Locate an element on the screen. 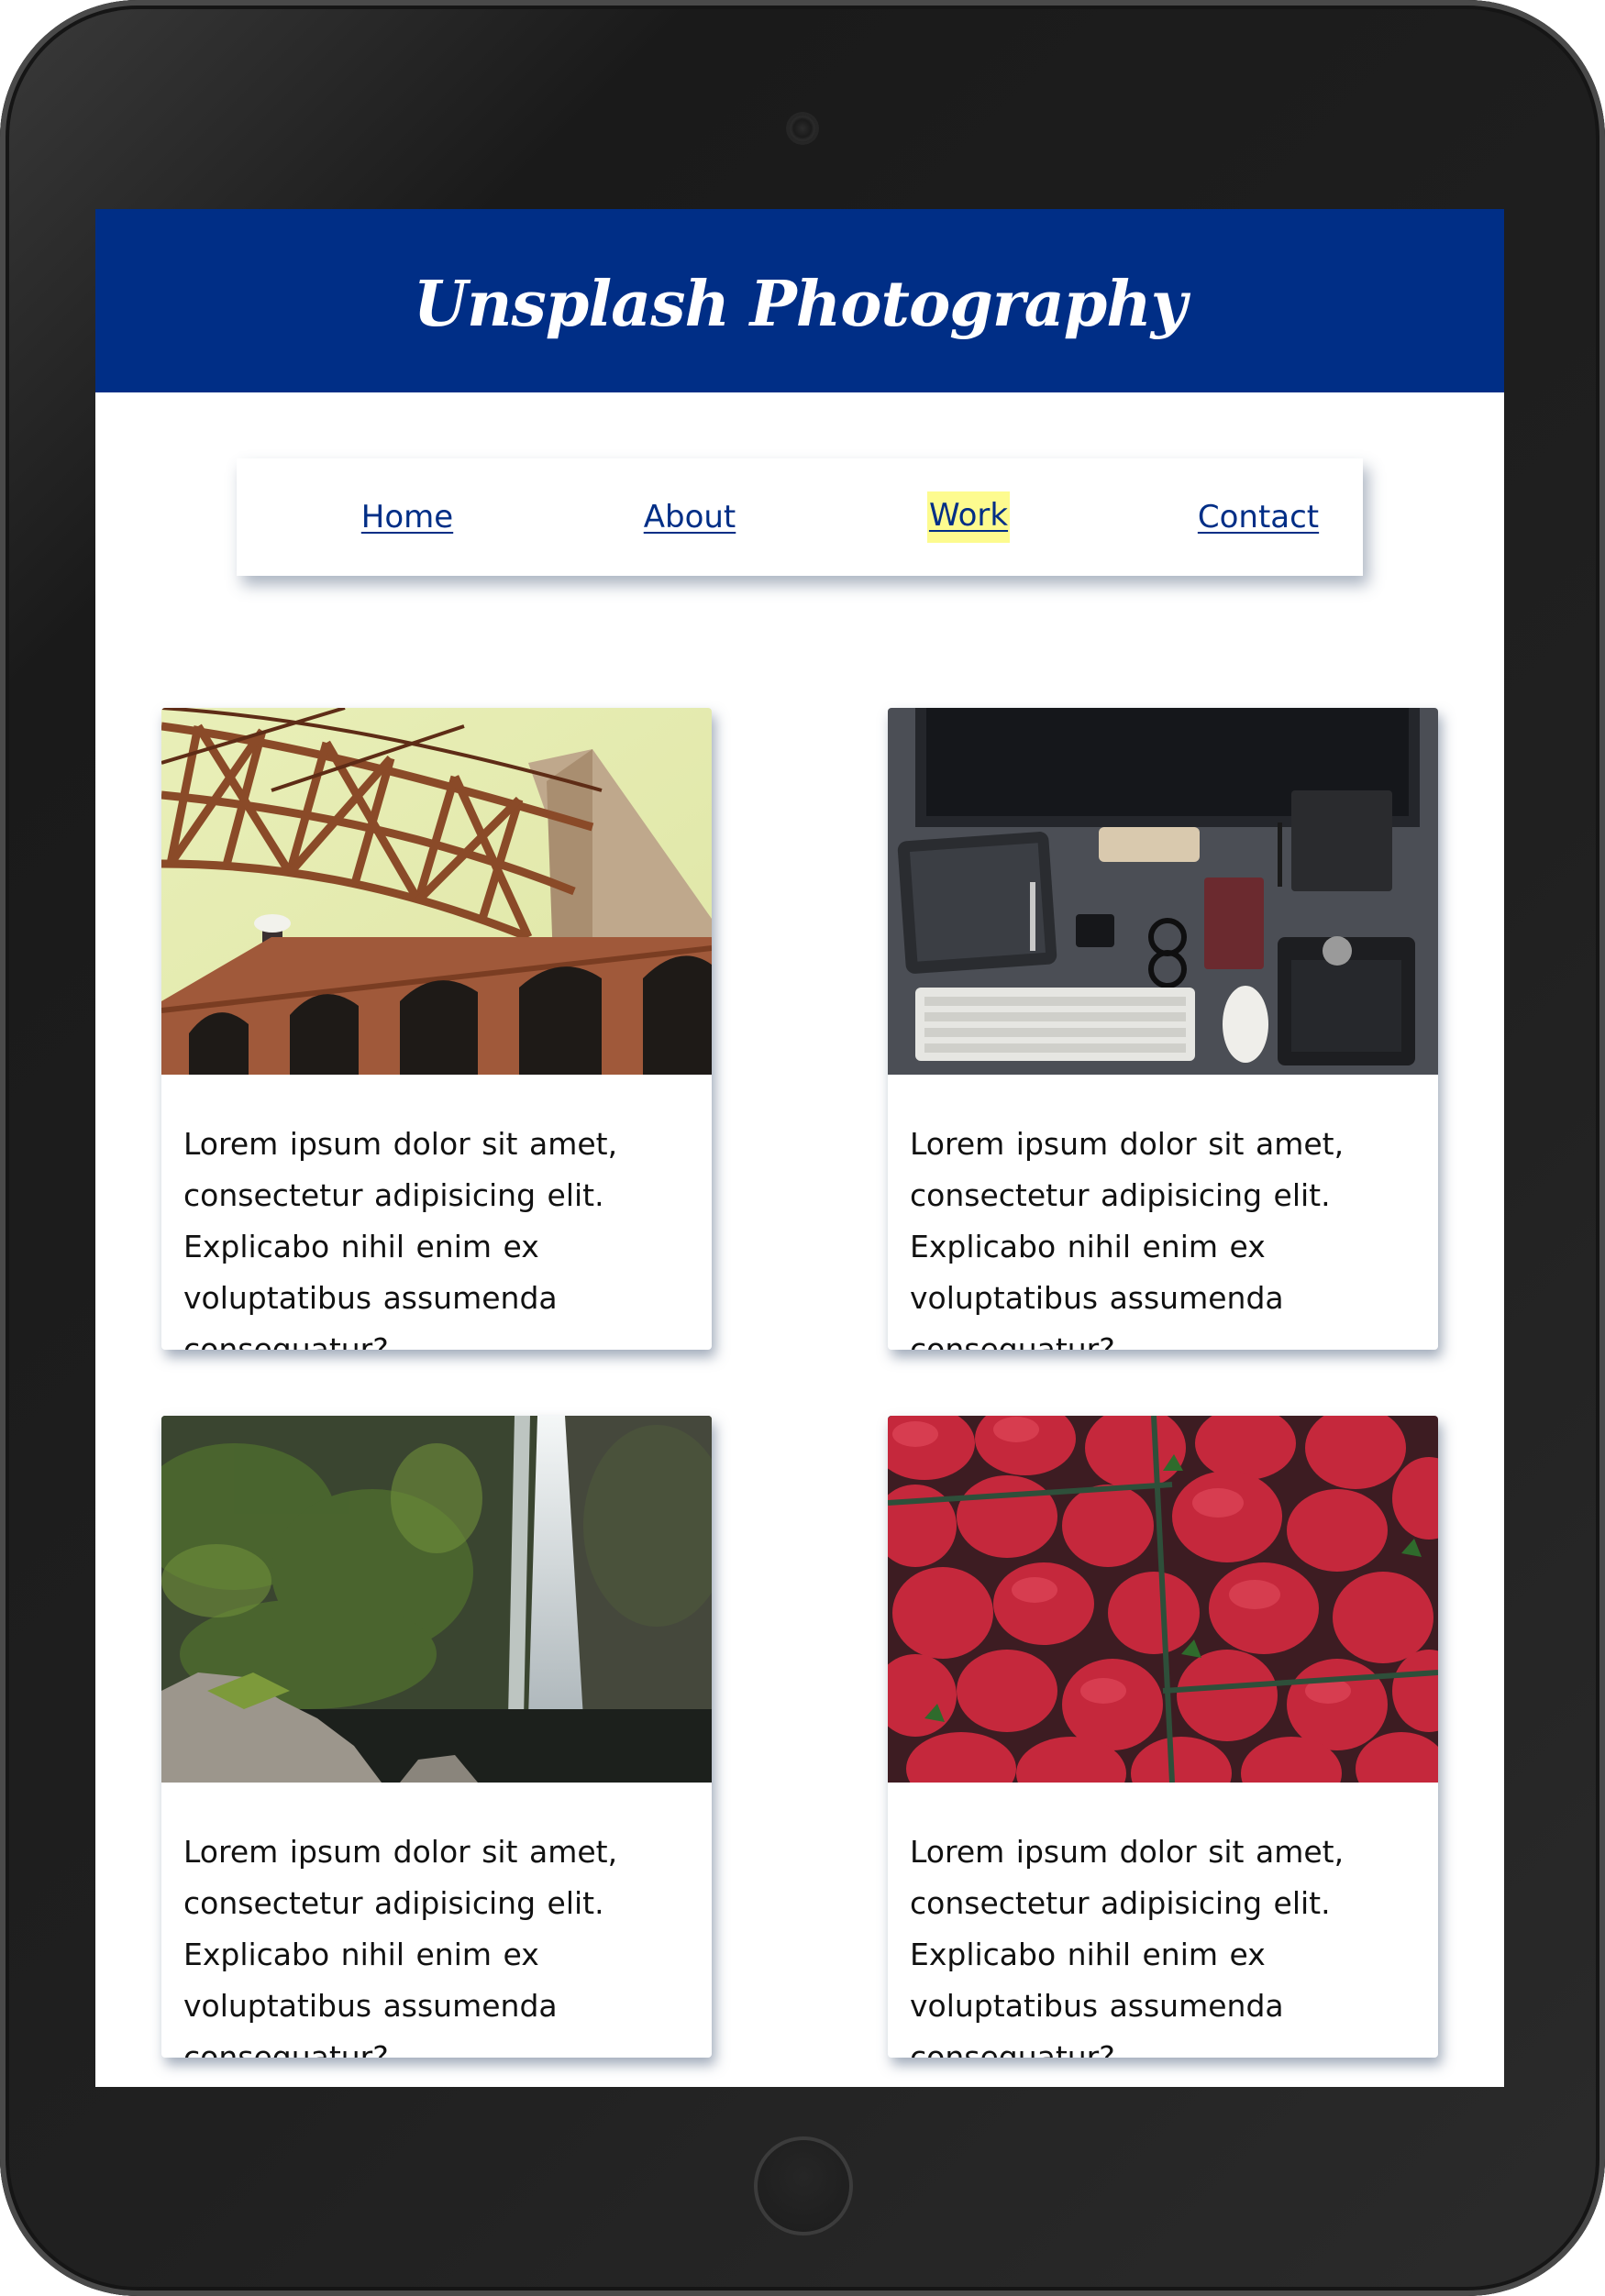  front-camera-icon is located at coordinates (802, 128).